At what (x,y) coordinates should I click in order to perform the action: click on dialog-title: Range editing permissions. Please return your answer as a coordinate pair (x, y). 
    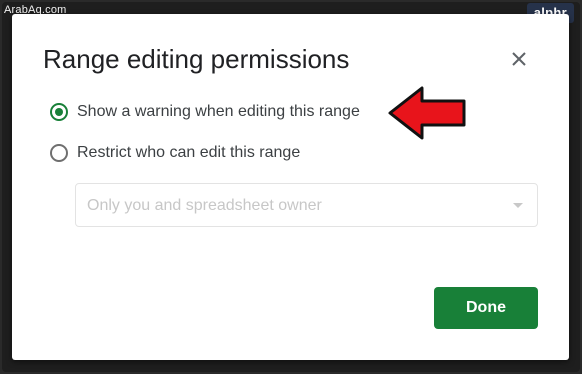
    Looking at the image, I should click on (196, 59).